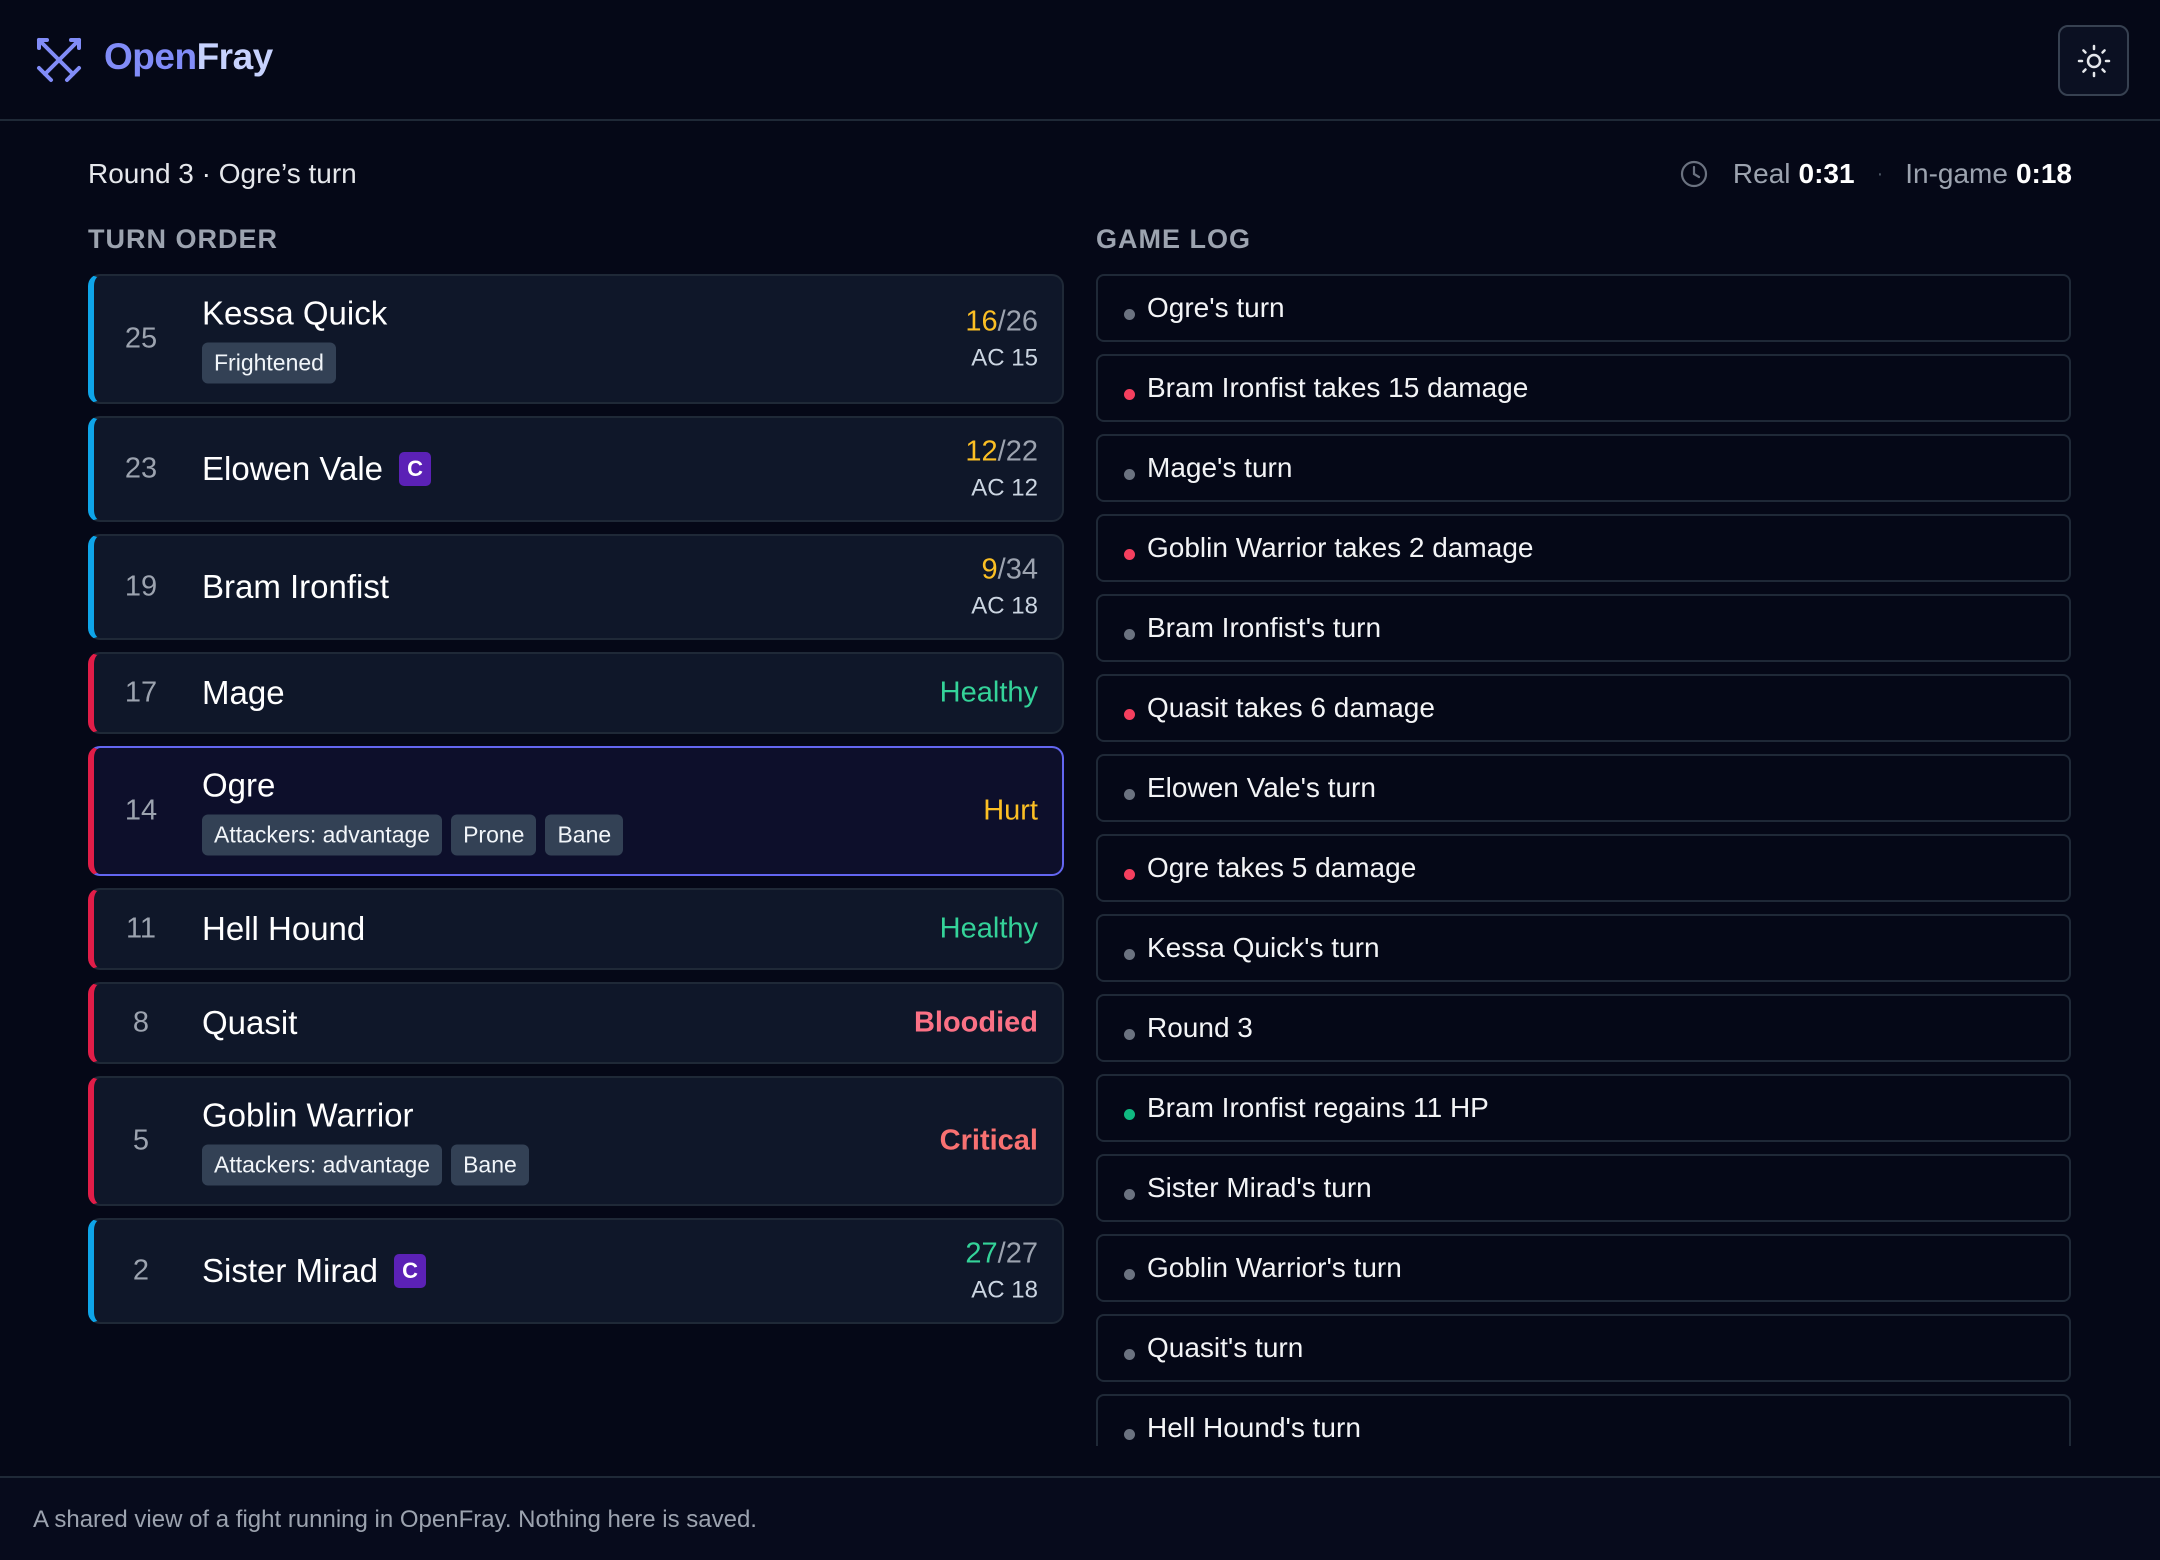 The image size is (2160, 1560). What do you see at coordinates (1259, 1187) in the screenshot?
I see `log-text: Sister Mirad's turn` at bounding box center [1259, 1187].